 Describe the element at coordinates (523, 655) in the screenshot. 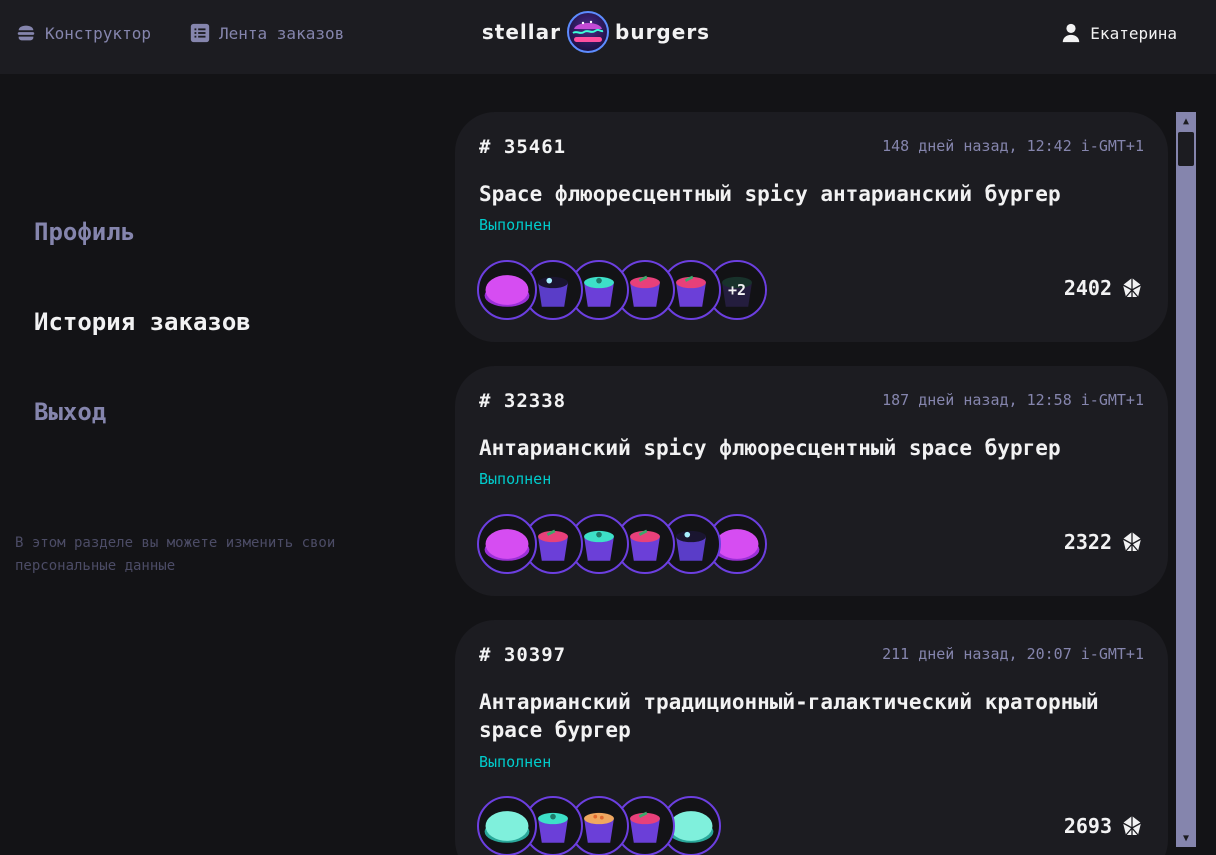

I see `order-number: # 30397` at that location.